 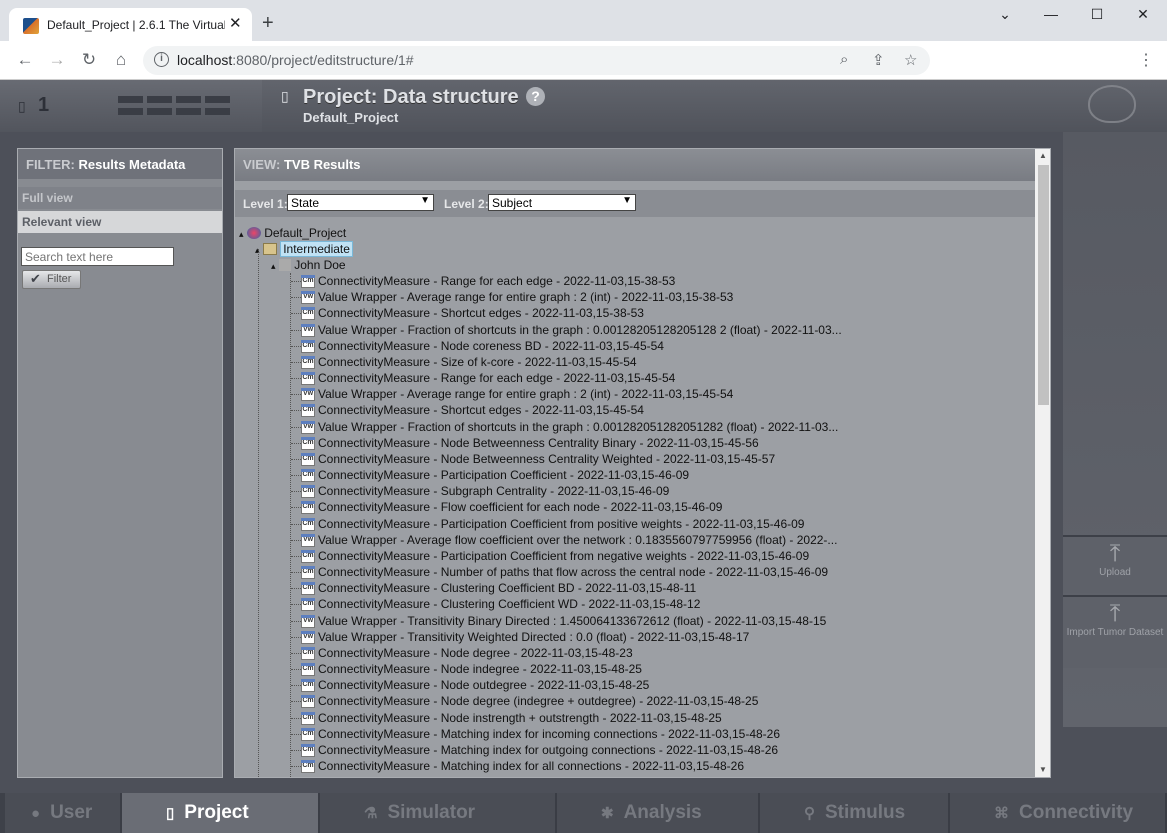 What do you see at coordinates (878, 60) in the screenshot?
I see `share-icon: ⇪` at bounding box center [878, 60].